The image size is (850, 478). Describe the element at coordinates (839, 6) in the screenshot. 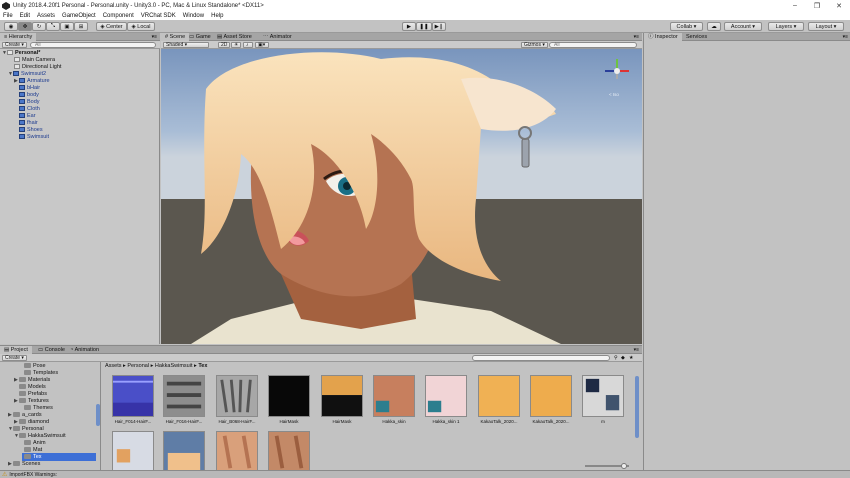

I see `close-icon: ✕` at that location.